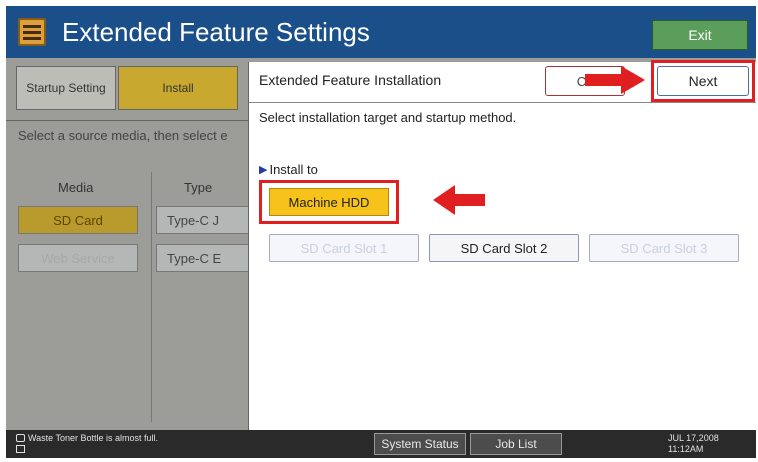 This screenshot has width=758, height=462. Describe the element at coordinates (93, 438) in the screenshot. I see `status-message: Waste Toner Bottle is almost full.` at that location.